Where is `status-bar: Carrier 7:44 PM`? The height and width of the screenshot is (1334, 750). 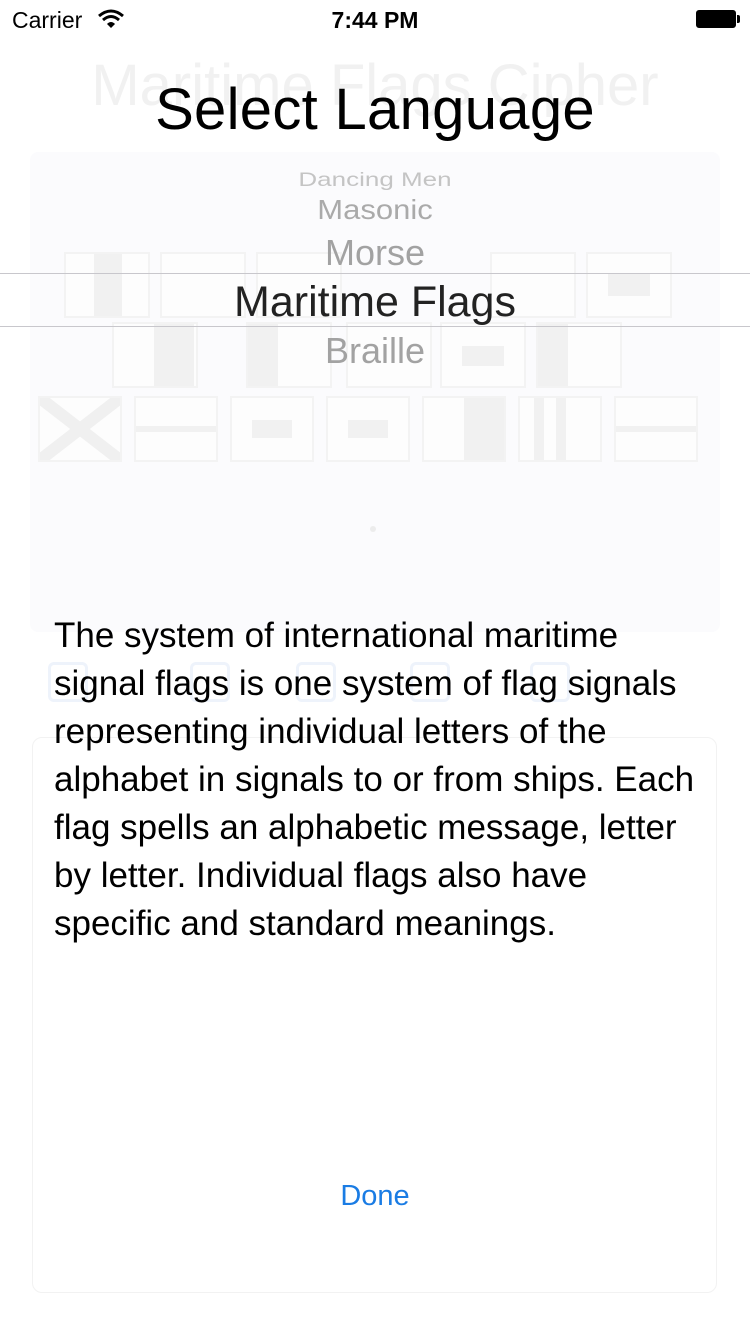
status-bar: Carrier 7:44 PM is located at coordinates (375, 20).